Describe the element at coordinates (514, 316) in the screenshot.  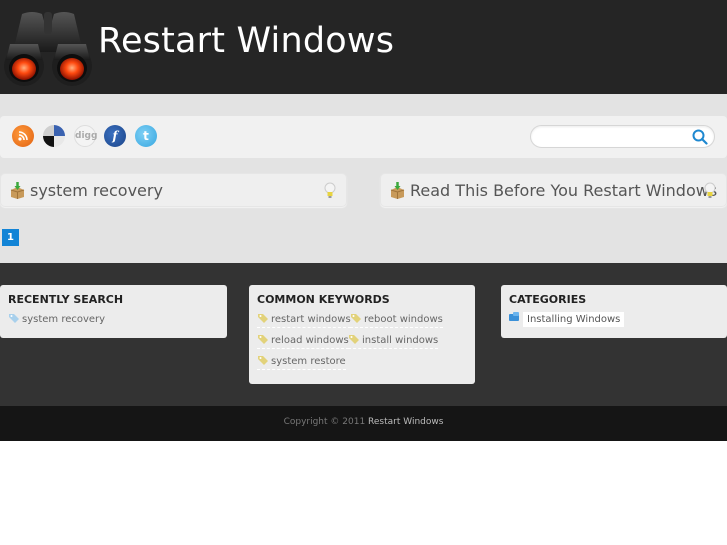
I see `folder-icon` at that location.